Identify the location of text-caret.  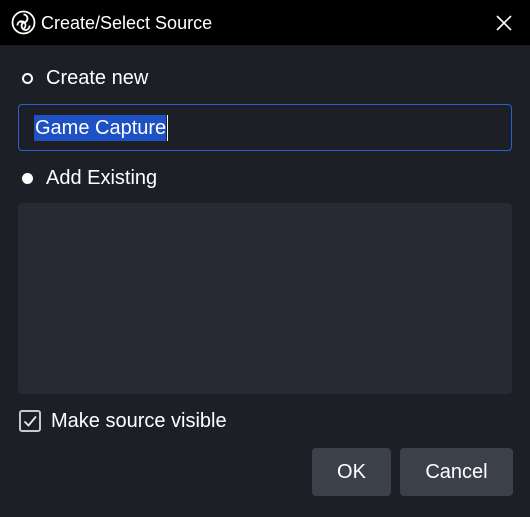
(168, 127).